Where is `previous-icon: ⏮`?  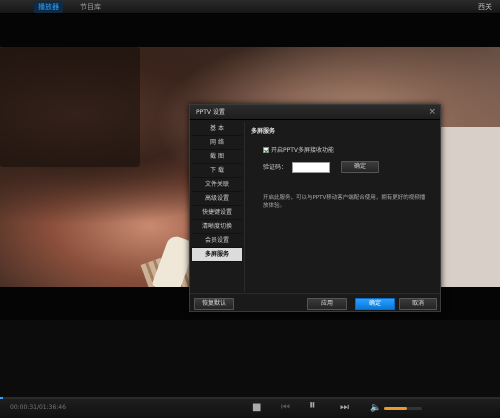
previous-icon: ⏮ is located at coordinates (285, 408).